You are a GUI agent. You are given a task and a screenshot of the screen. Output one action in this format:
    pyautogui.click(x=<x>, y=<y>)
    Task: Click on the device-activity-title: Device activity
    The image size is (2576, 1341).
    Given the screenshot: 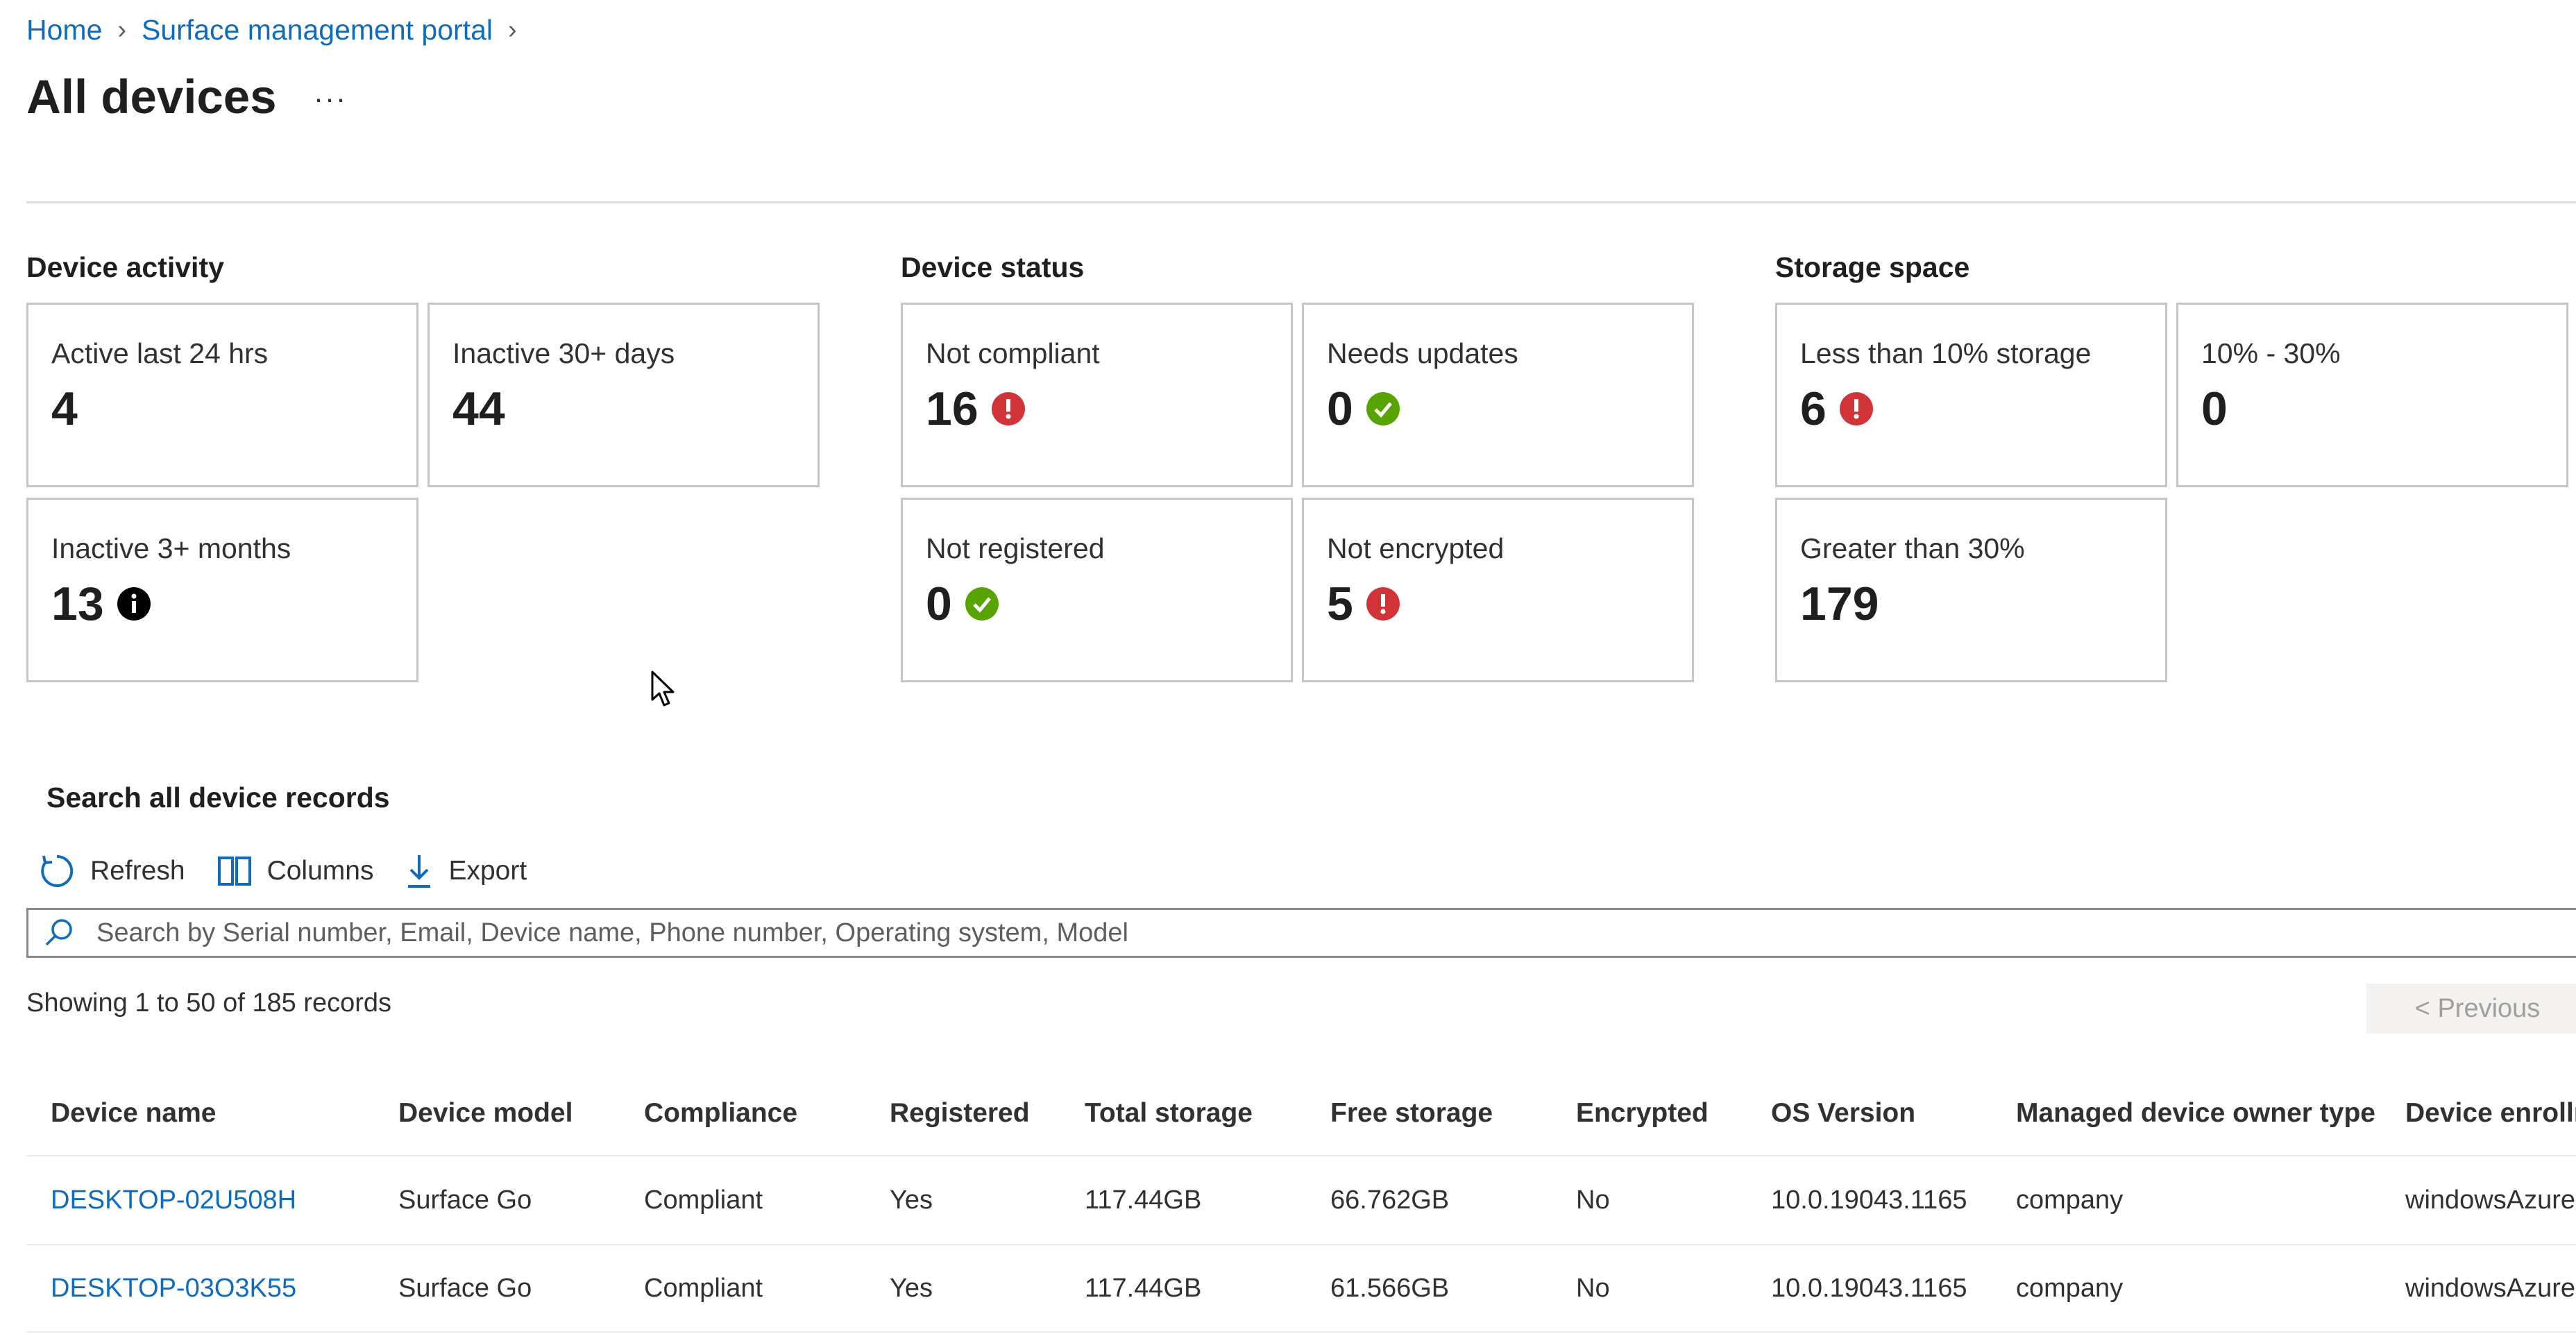 What is the action you would take?
    pyautogui.click(x=125, y=267)
    